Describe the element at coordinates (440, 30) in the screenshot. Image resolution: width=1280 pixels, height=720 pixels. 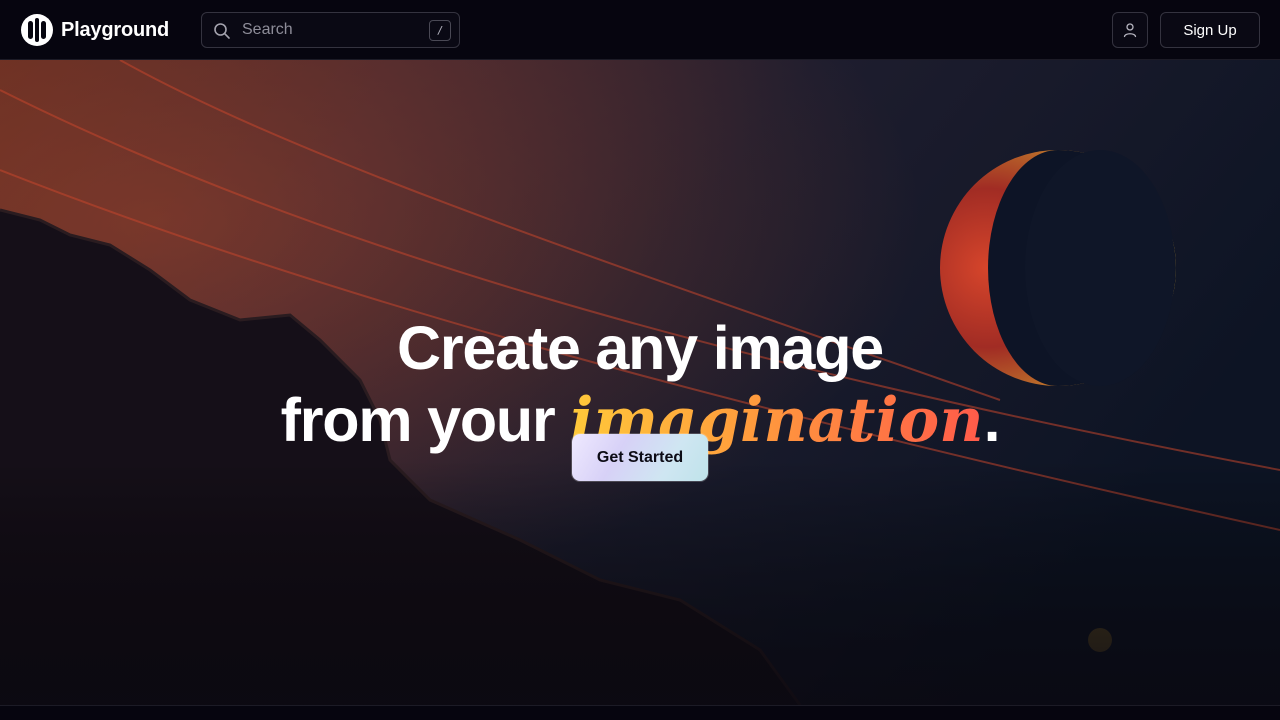
I see `search-shortcut-hint: /` at that location.